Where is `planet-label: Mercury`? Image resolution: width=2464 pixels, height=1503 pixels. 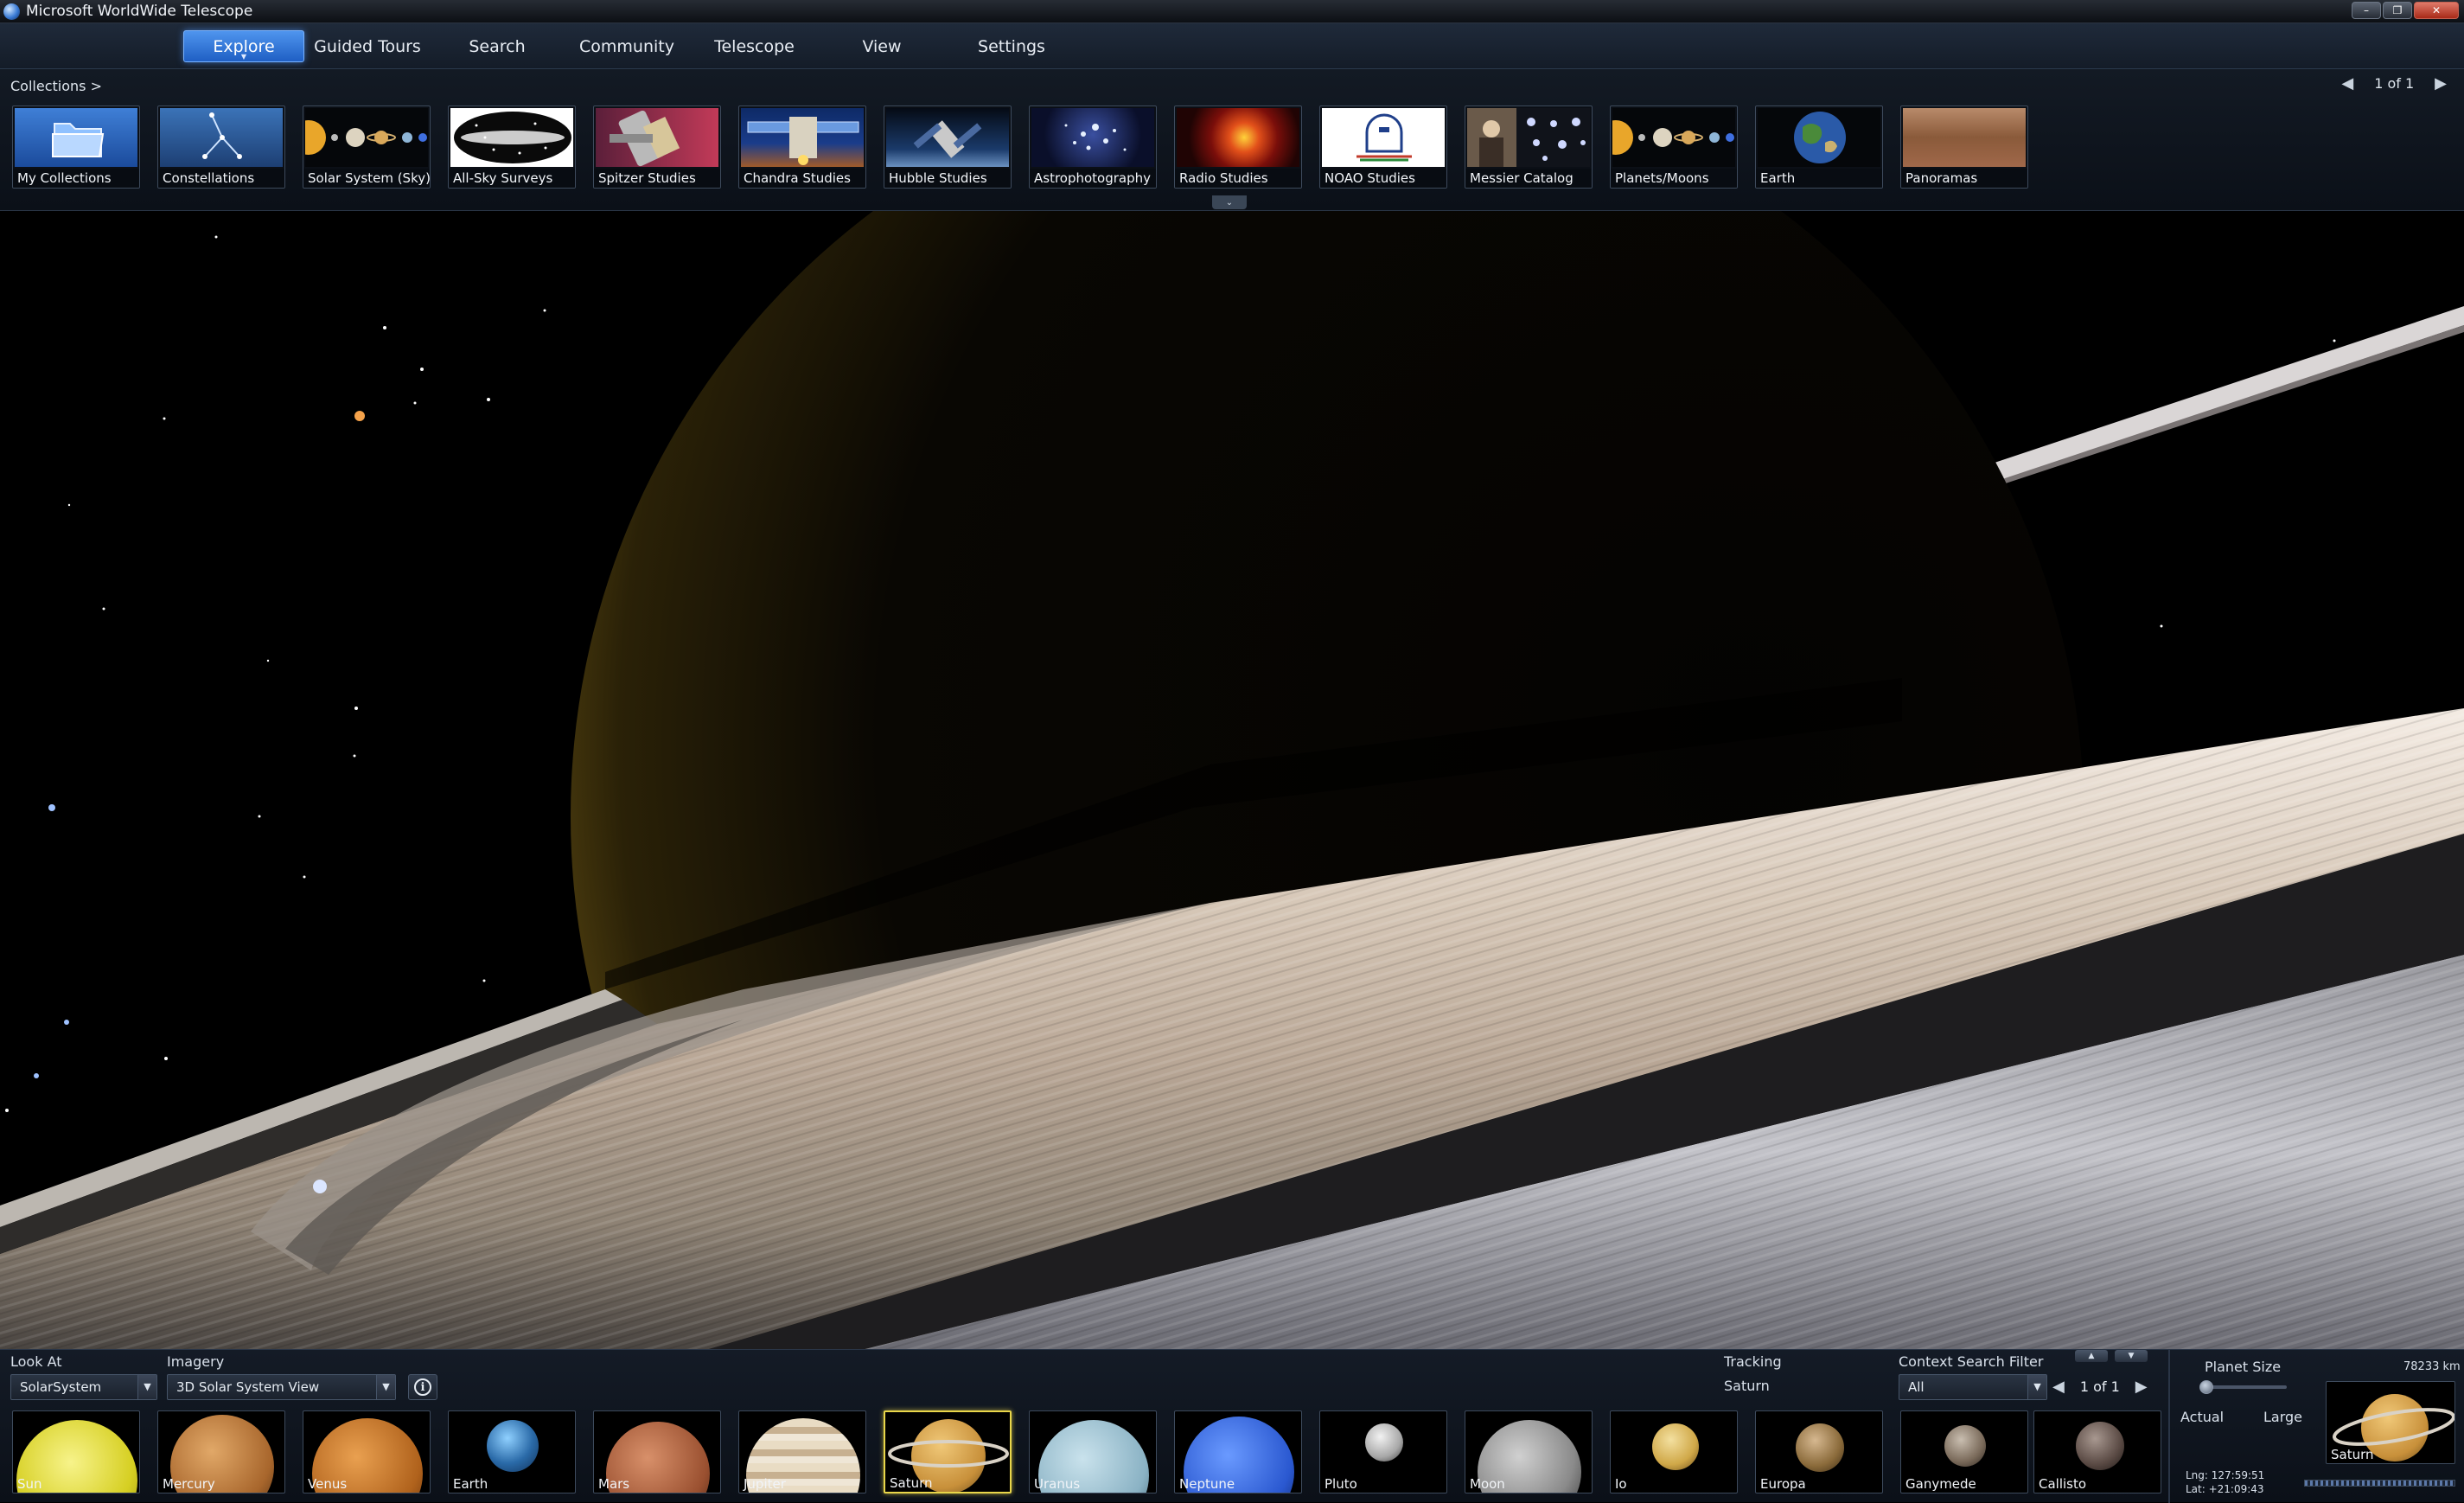 planet-label: Mercury is located at coordinates (189, 1484).